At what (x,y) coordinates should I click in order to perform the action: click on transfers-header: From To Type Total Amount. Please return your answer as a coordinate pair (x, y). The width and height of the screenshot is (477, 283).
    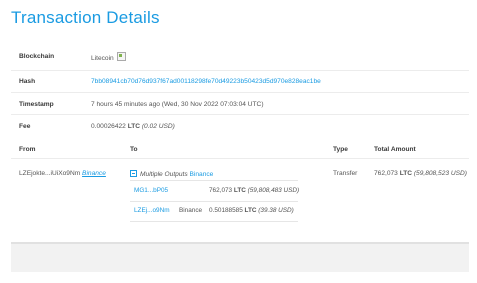
    Looking at the image, I should click on (240, 148).